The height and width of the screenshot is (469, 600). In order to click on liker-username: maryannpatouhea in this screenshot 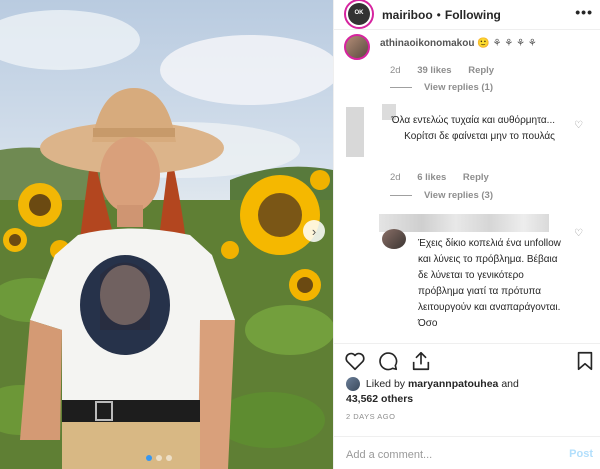, I will do `click(453, 384)`.